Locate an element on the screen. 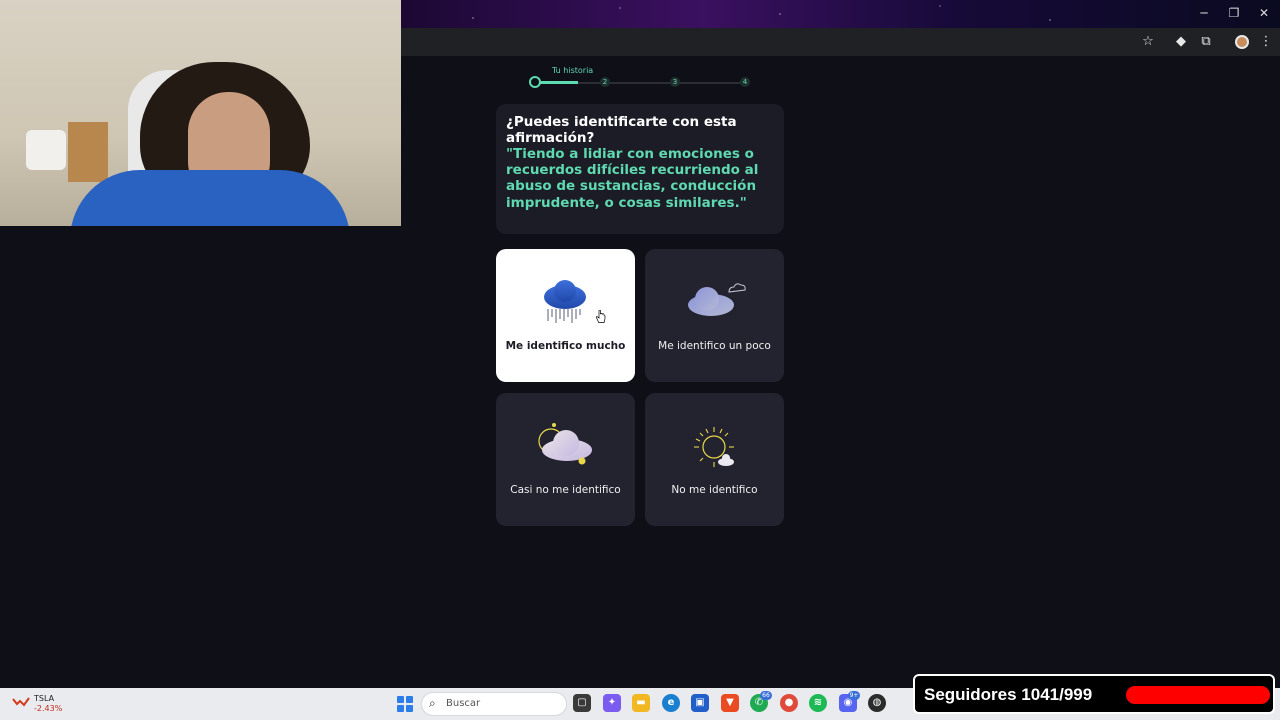  progress-step-2: 2 is located at coordinates (605, 82).